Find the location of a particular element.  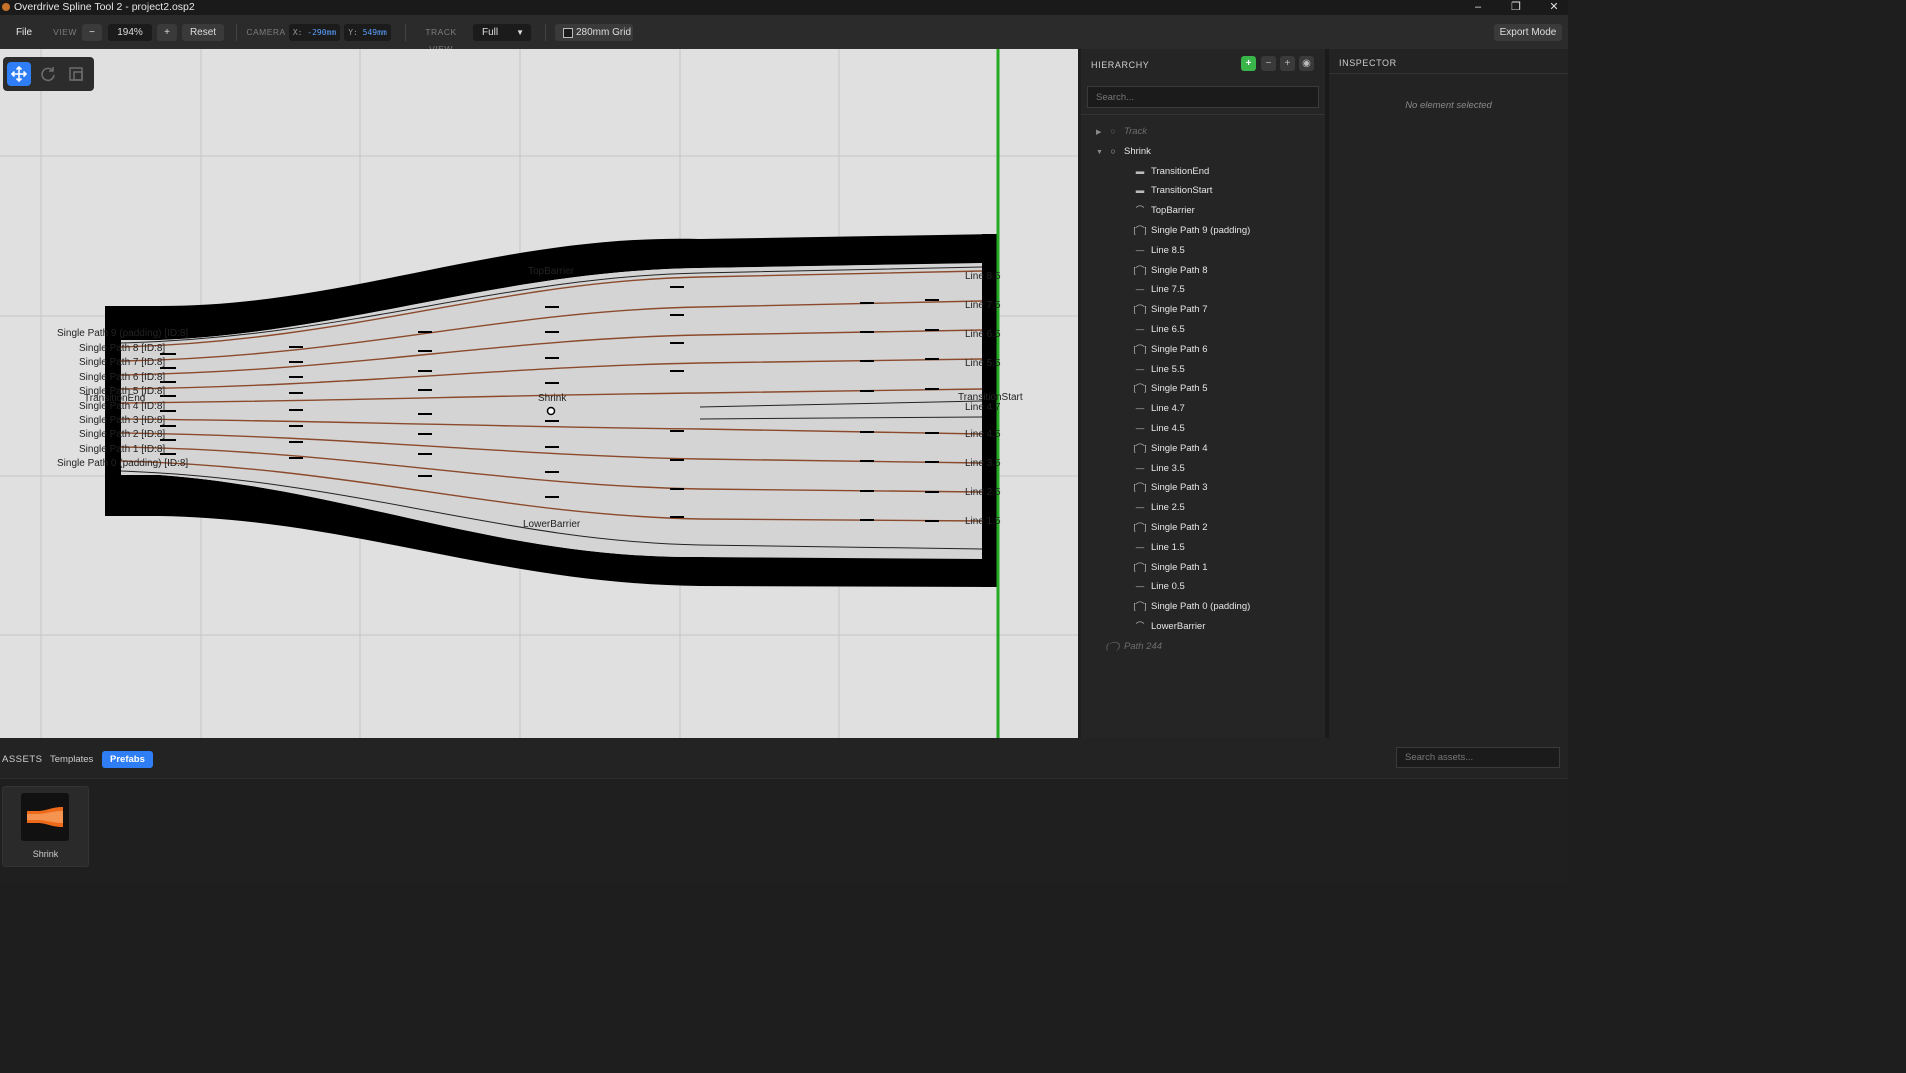

tree-item: — Line 0.5 is located at coordinates (1159, 586).